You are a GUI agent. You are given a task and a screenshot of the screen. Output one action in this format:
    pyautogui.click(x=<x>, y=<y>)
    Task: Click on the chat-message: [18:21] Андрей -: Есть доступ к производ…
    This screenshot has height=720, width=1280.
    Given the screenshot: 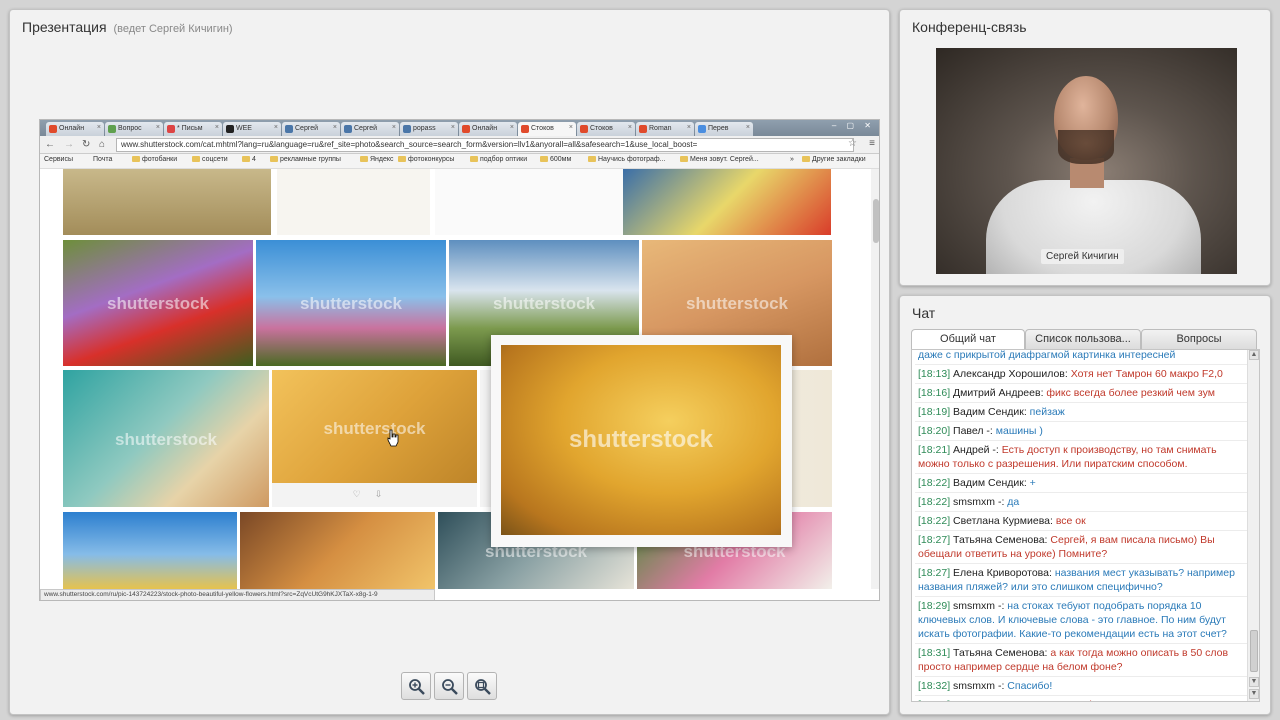 What is the action you would take?
    pyautogui.click(x=1081, y=457)
    